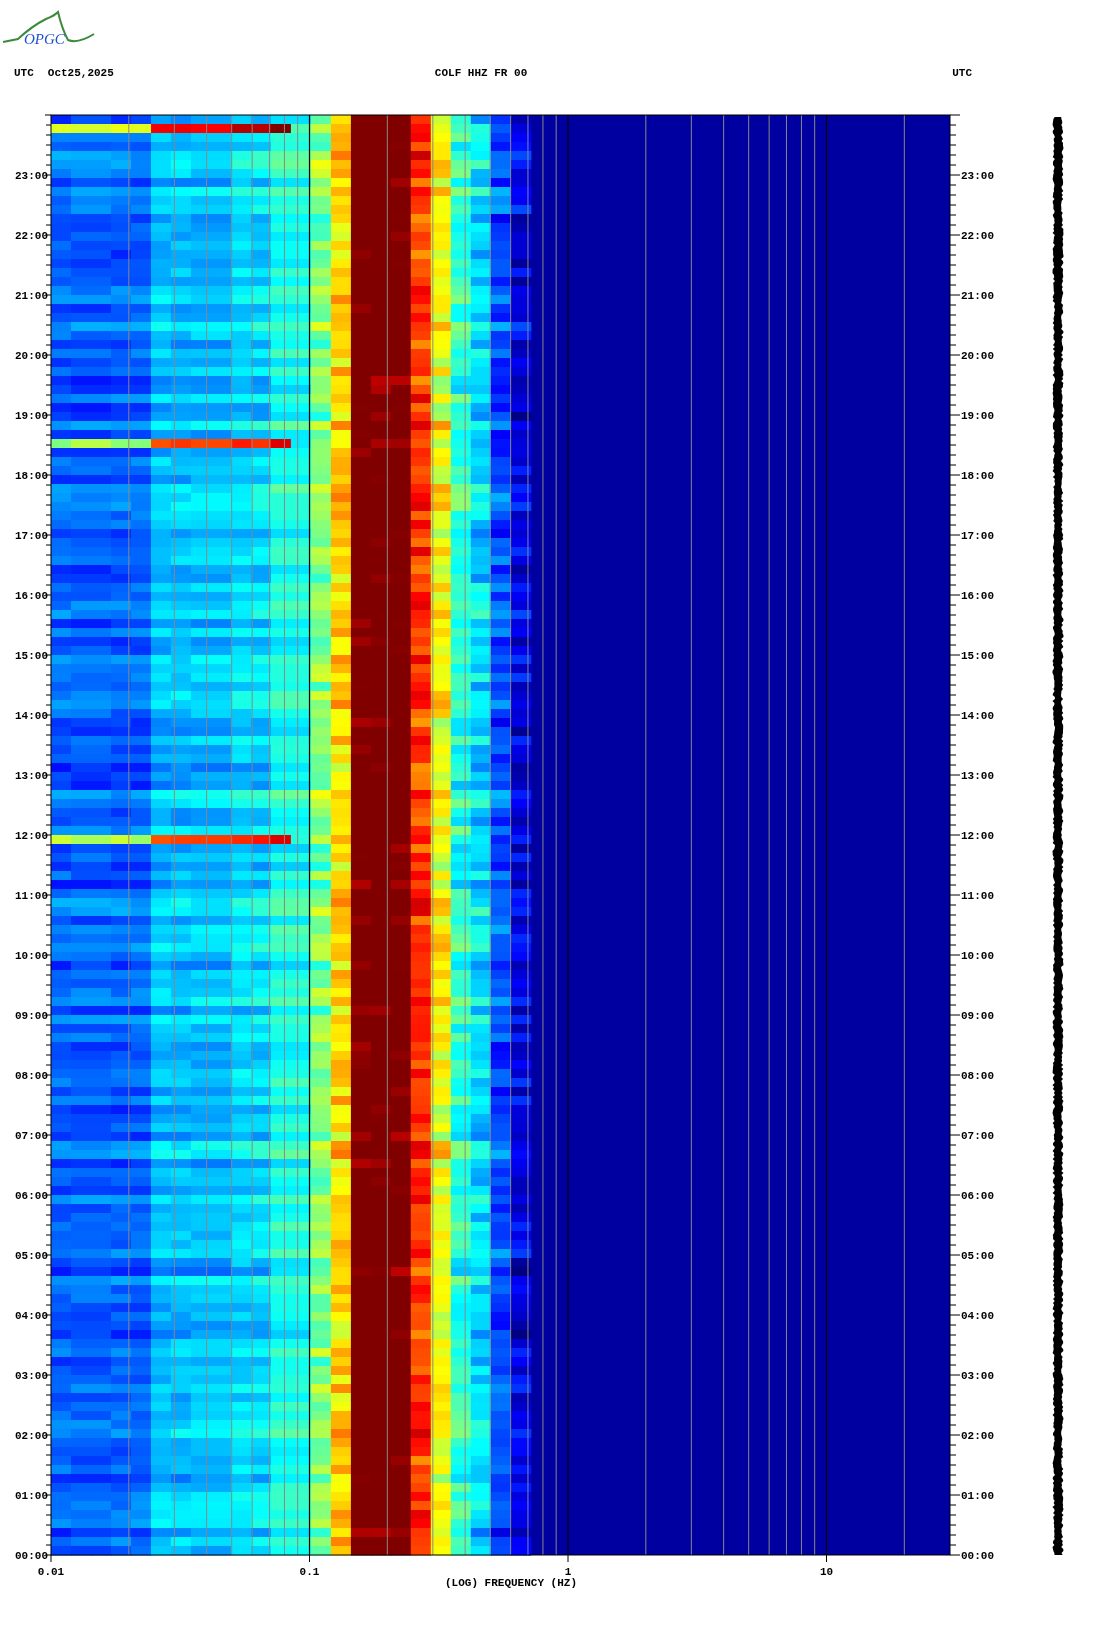 This screenshot has width=1102, height=1634. I want to click on frequency-tick-label: 0.1, so click(309, 1572).